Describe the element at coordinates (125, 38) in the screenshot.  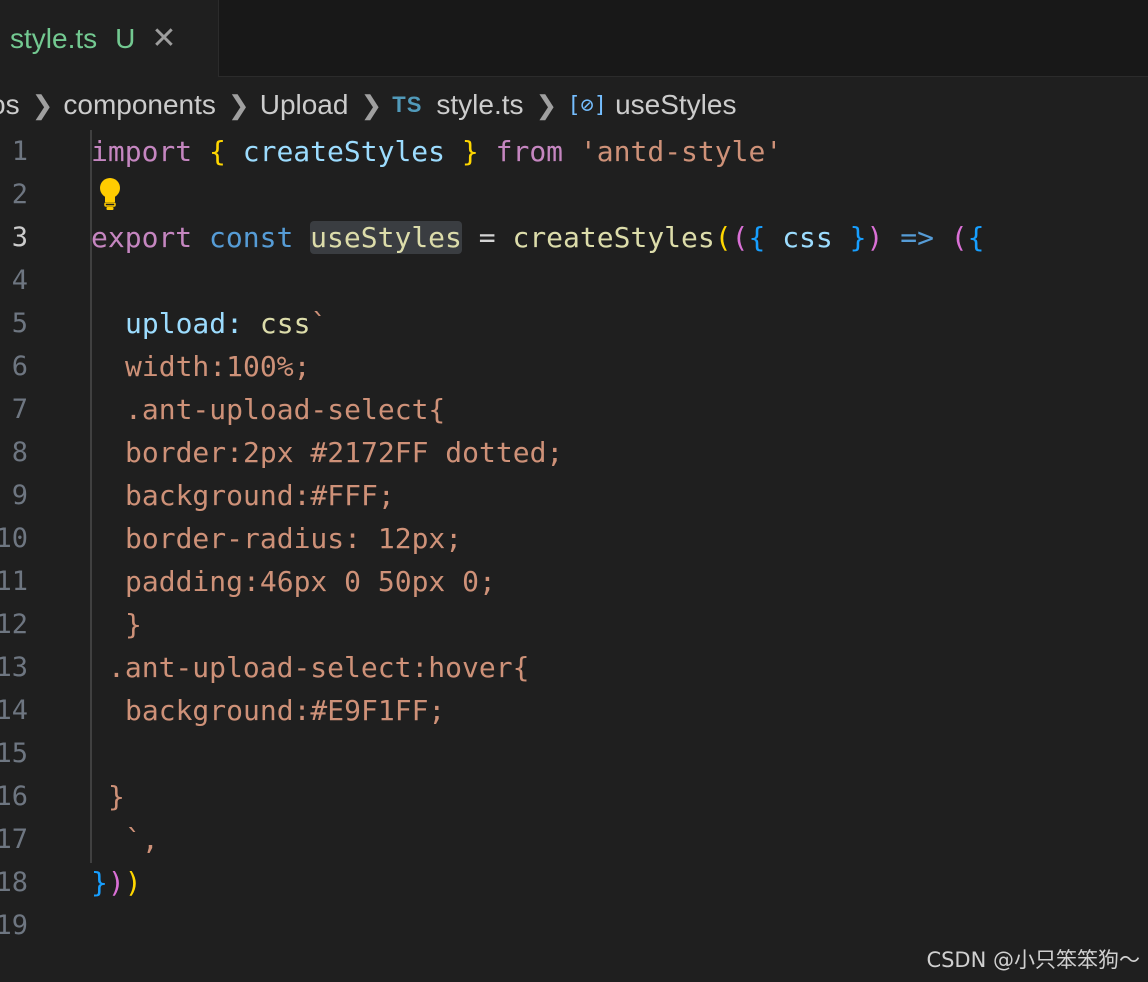
I see `untracked-badge: U` at that location.